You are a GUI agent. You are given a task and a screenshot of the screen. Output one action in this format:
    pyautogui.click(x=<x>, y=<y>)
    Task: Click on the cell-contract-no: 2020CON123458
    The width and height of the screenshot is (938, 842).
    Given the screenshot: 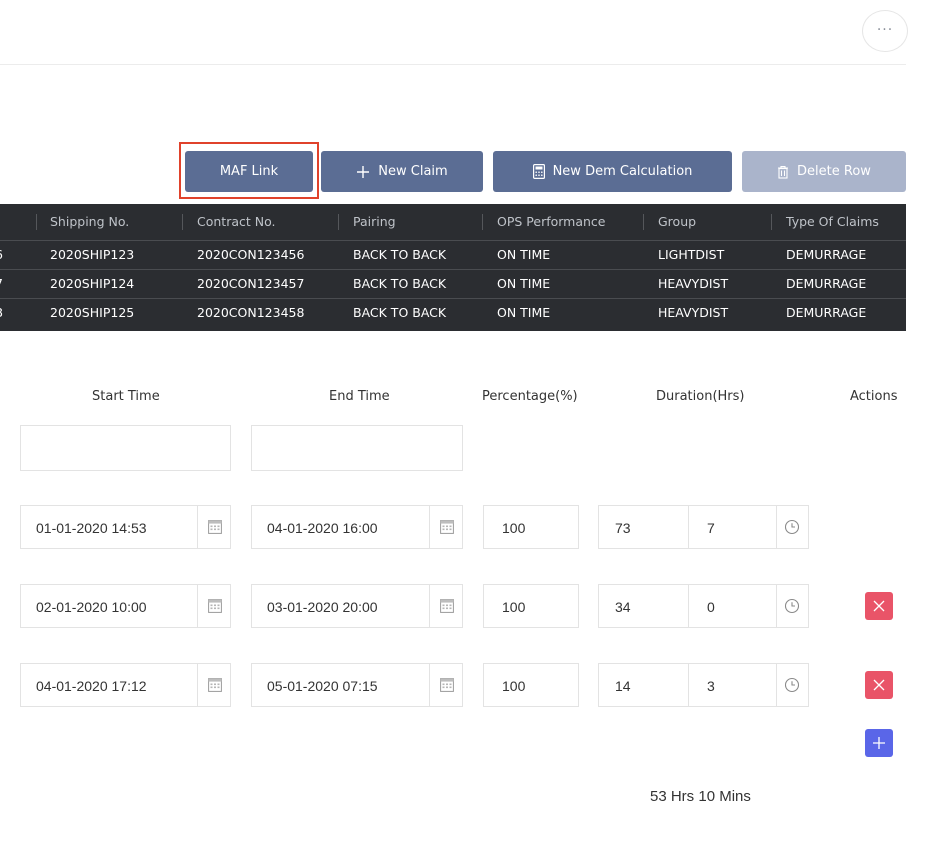 What is the action you would take?
    pyautogui.click(x=251, y=312)
    